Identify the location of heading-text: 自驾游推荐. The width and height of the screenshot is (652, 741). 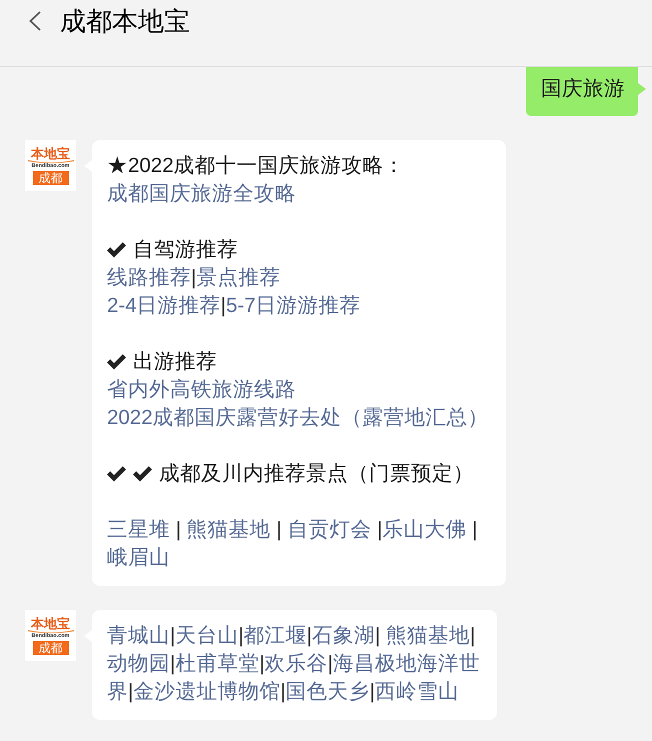
(185, 250).